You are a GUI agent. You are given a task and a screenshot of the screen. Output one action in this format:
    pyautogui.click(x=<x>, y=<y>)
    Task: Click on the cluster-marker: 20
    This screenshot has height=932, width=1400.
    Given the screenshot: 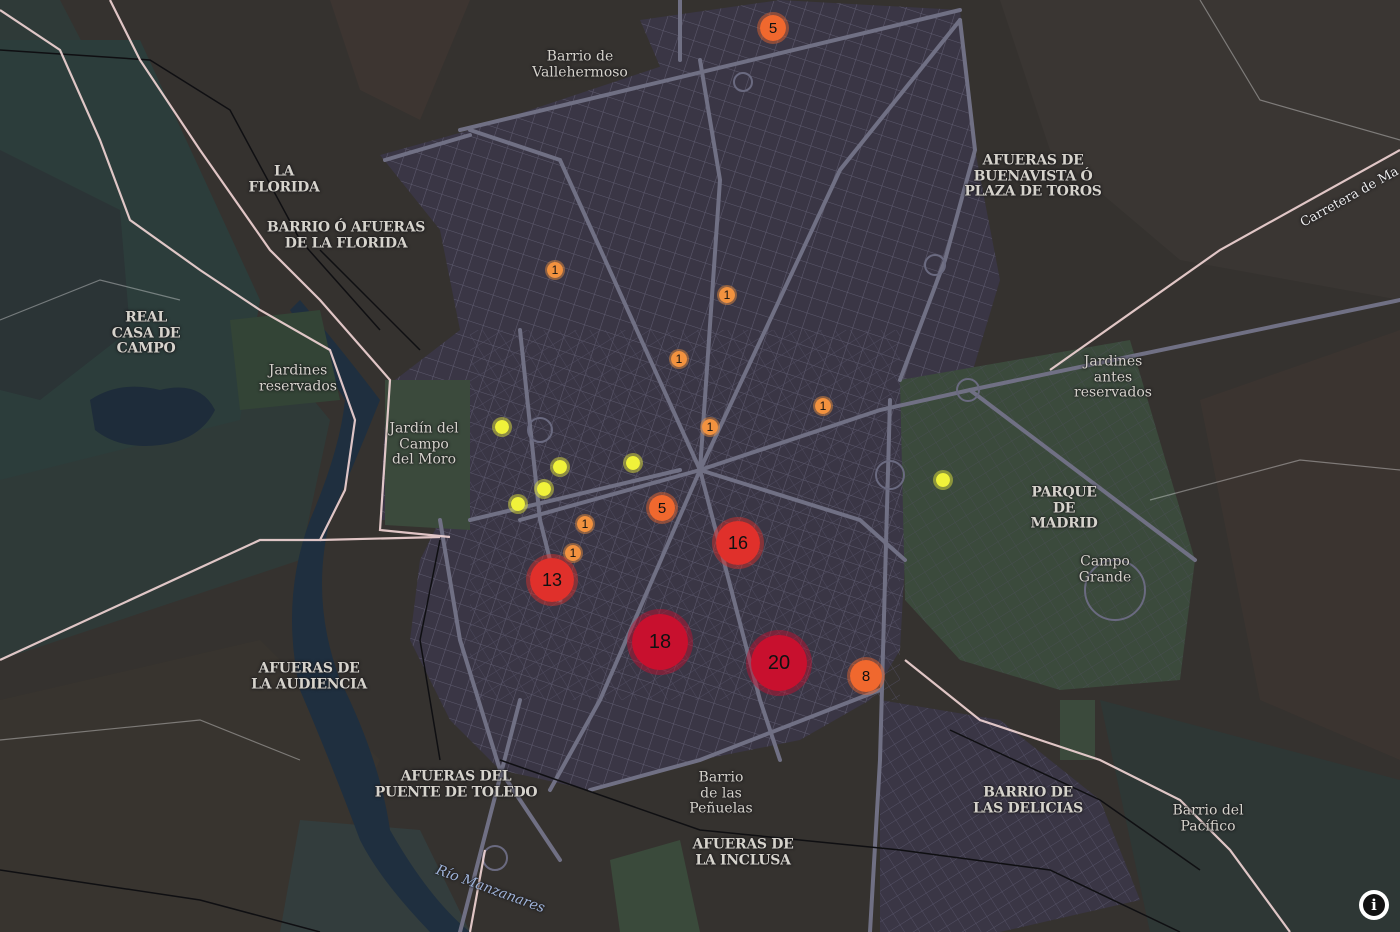 What is the action you would take?
    pyautogui.click(x=779, y=663)
    